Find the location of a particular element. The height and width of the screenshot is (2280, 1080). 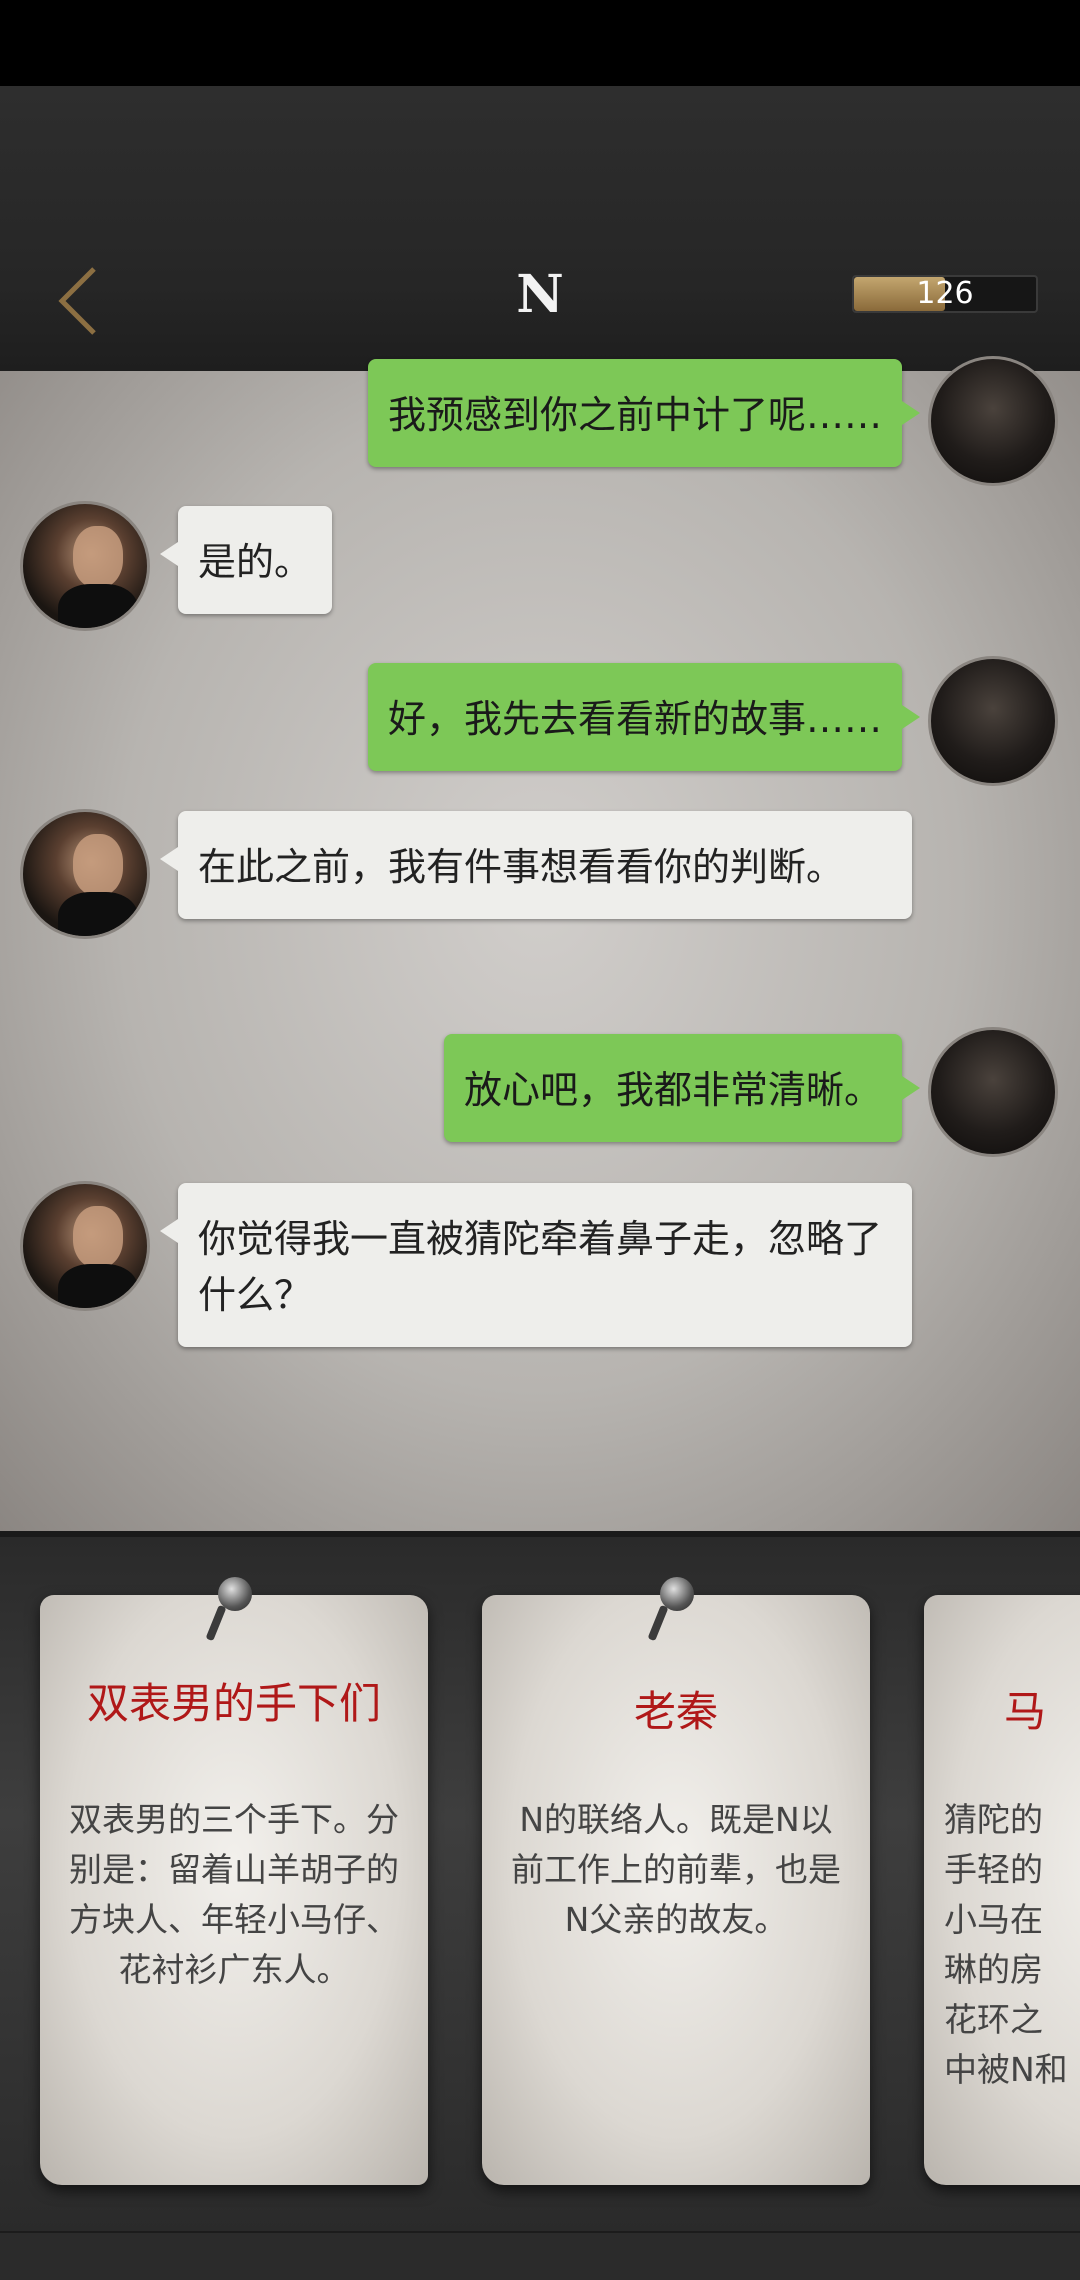

bottom-bar is located at coordinates (540, 2255).